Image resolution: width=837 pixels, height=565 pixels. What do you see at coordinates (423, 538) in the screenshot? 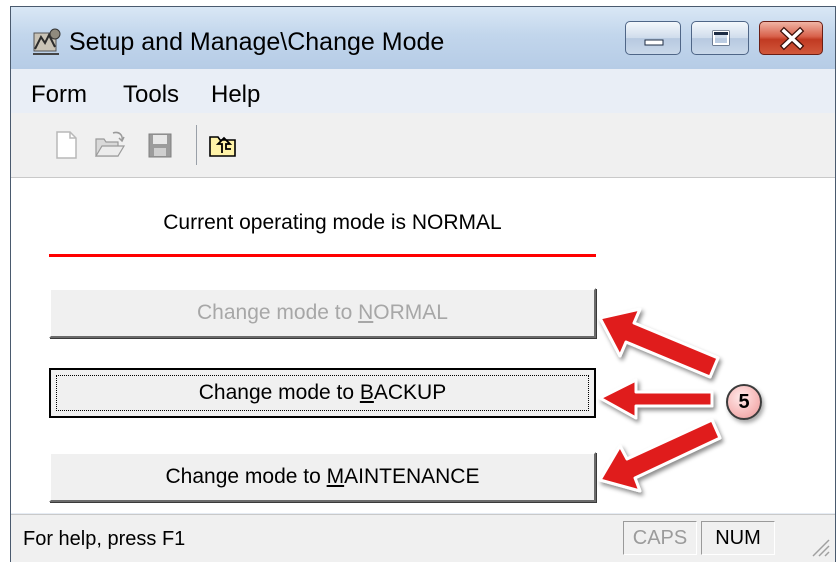
I see `status-bar: For help, press F1 CAPS NUM` at bounding box center [423, 538].